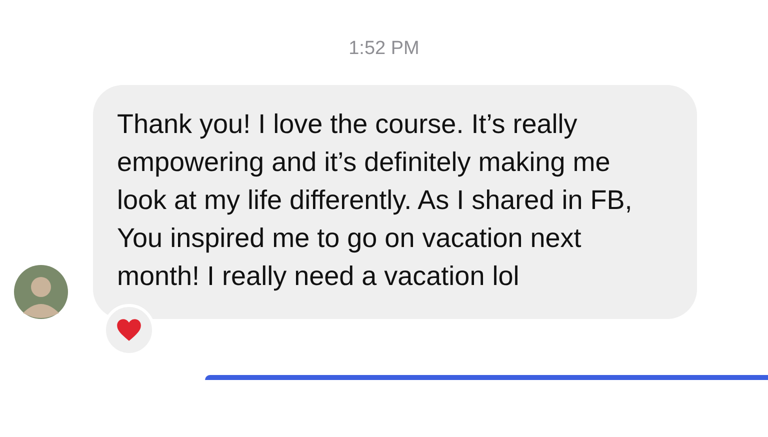  What do you see at coordinates (384, 49) in the screenshot?
I see `message-timestamp: 1:52 PM` at bounding box center [384, 49].